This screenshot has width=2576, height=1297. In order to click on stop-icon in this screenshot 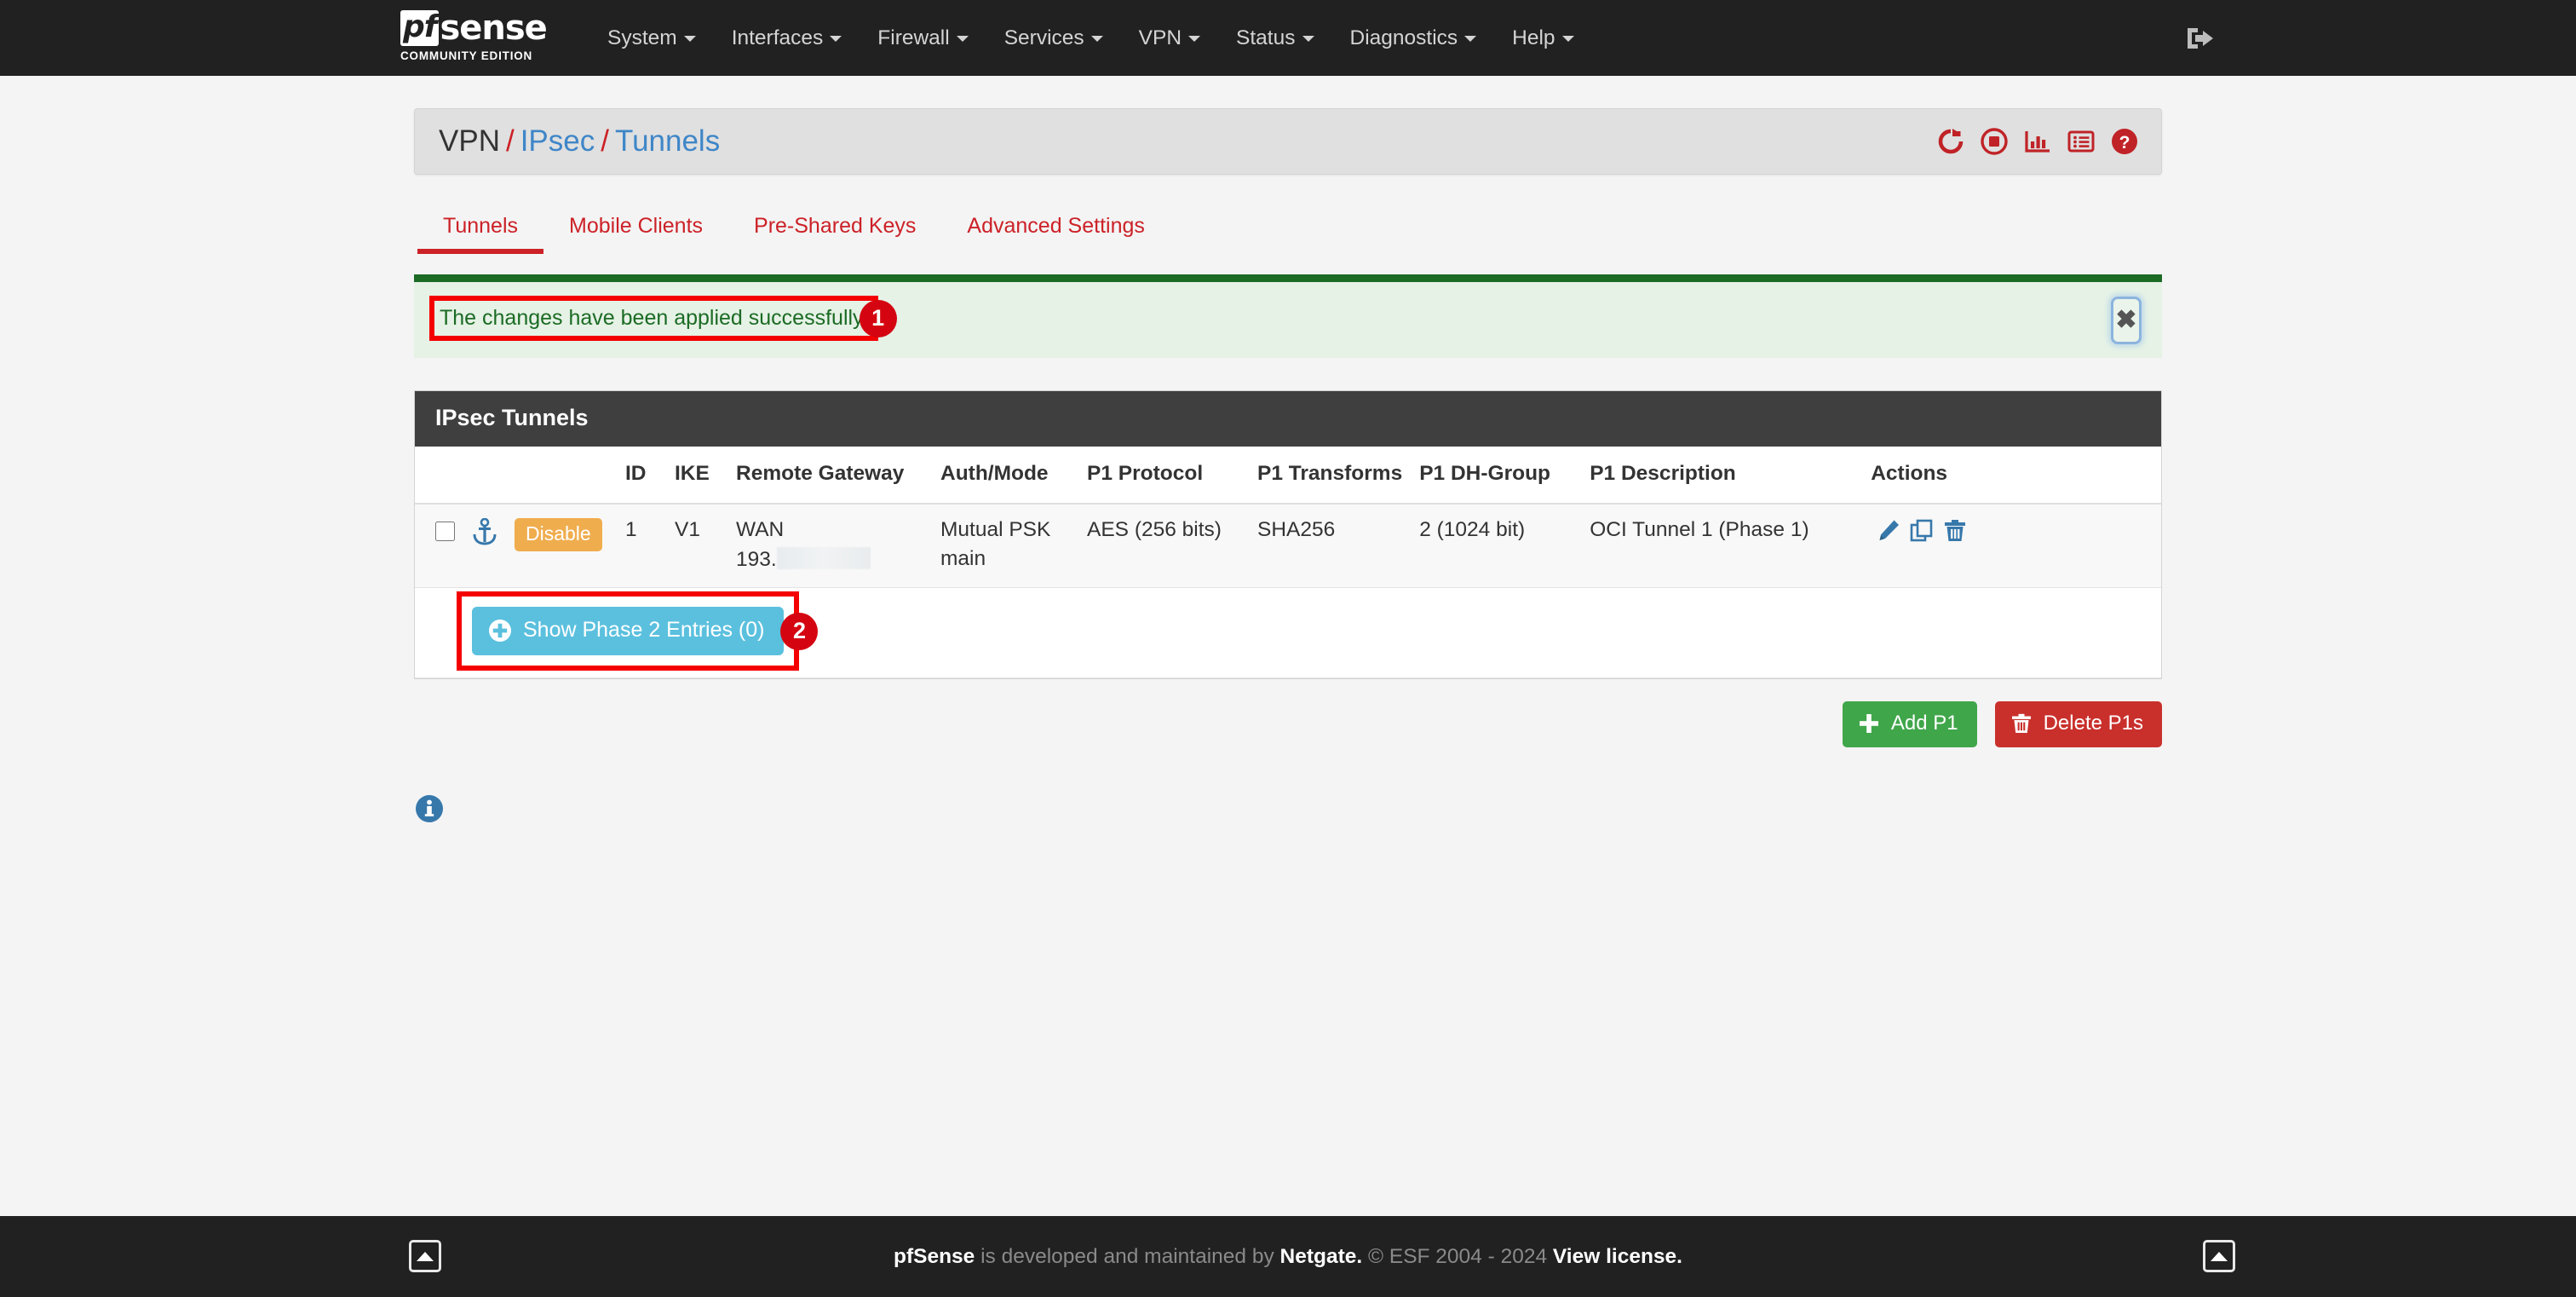, I will do `click(1995, 141)`.